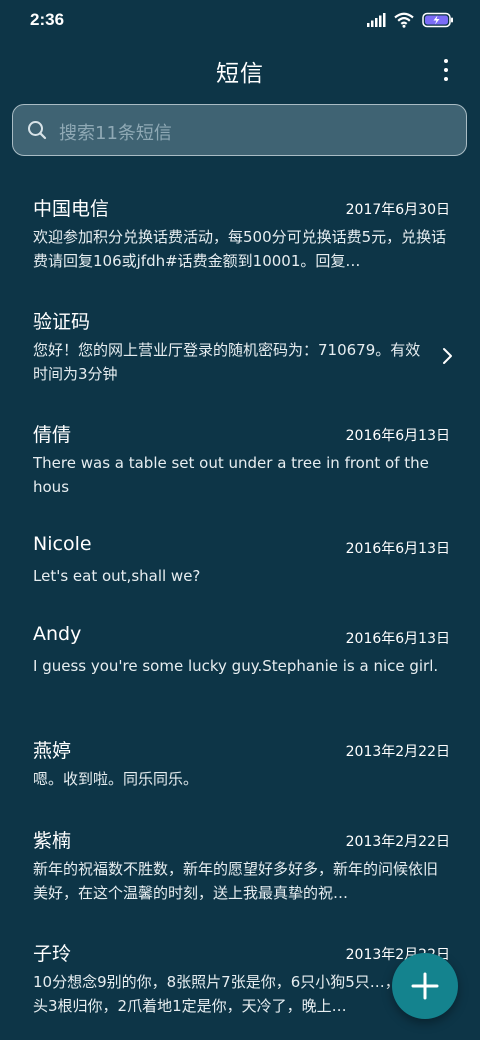 The height and width of the screenshot is (1040, 480). Describe the element at coordinates (404, 20) in the screenshot. I see `wifi-icon` at that location.